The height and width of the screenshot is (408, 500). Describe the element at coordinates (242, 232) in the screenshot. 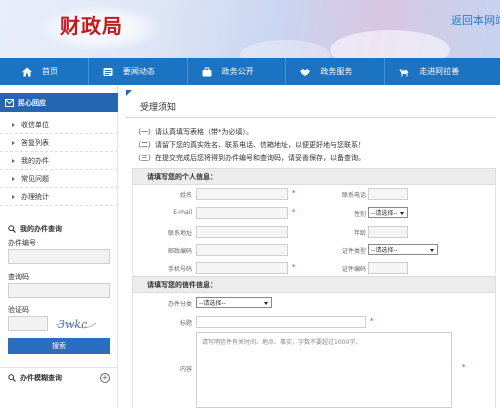

I see `address-input` at that location.